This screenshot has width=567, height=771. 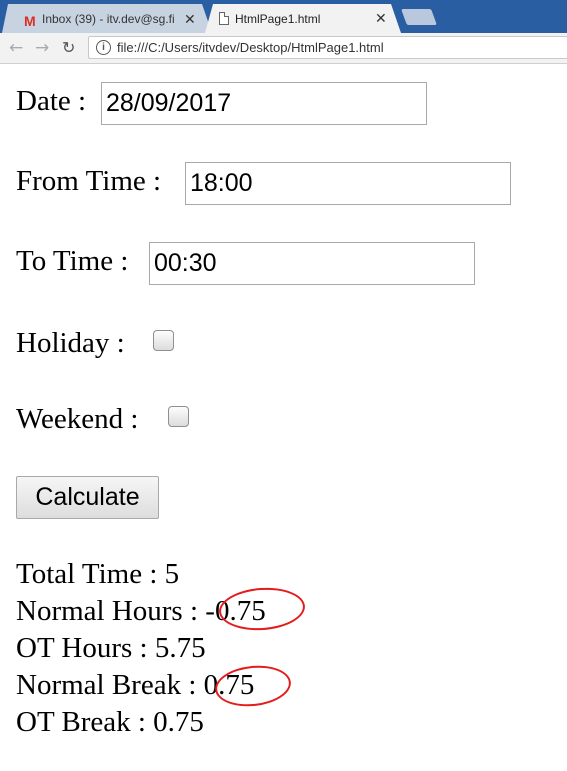 What do you see at coordinates (72, 261) in the screenshot?
I see `to-time-label: To Time :` at bounding box center [72, 261].